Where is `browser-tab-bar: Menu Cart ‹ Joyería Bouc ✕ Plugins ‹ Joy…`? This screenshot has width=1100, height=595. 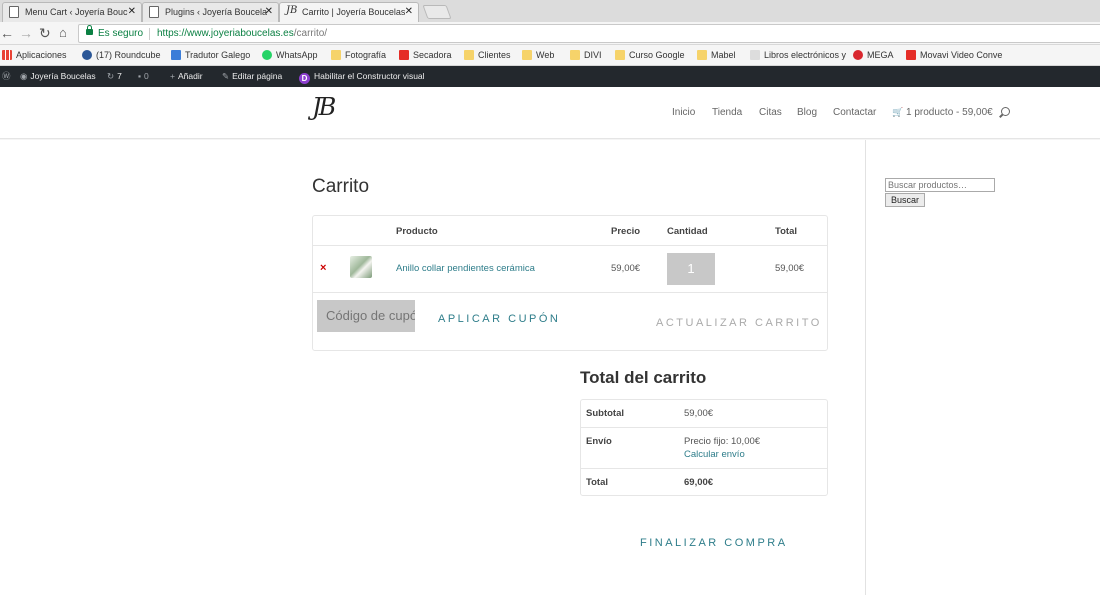
browser-tab-bar: Menu Cart ‹ Joyería Bouc ✕ Plugins ‹ Joy… is located at coordinates (550, 11).